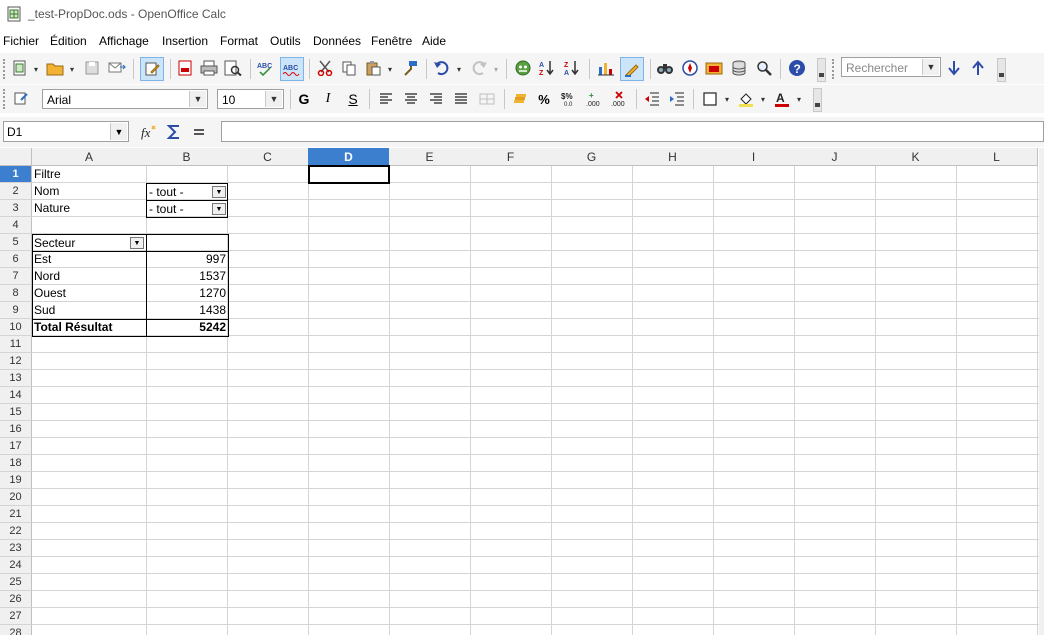 The width and height of the screenshot is (1044, 635). Describe the element at coordinates (434, 41) in the screenshot. I see `menu-aide: Aide` at that location.